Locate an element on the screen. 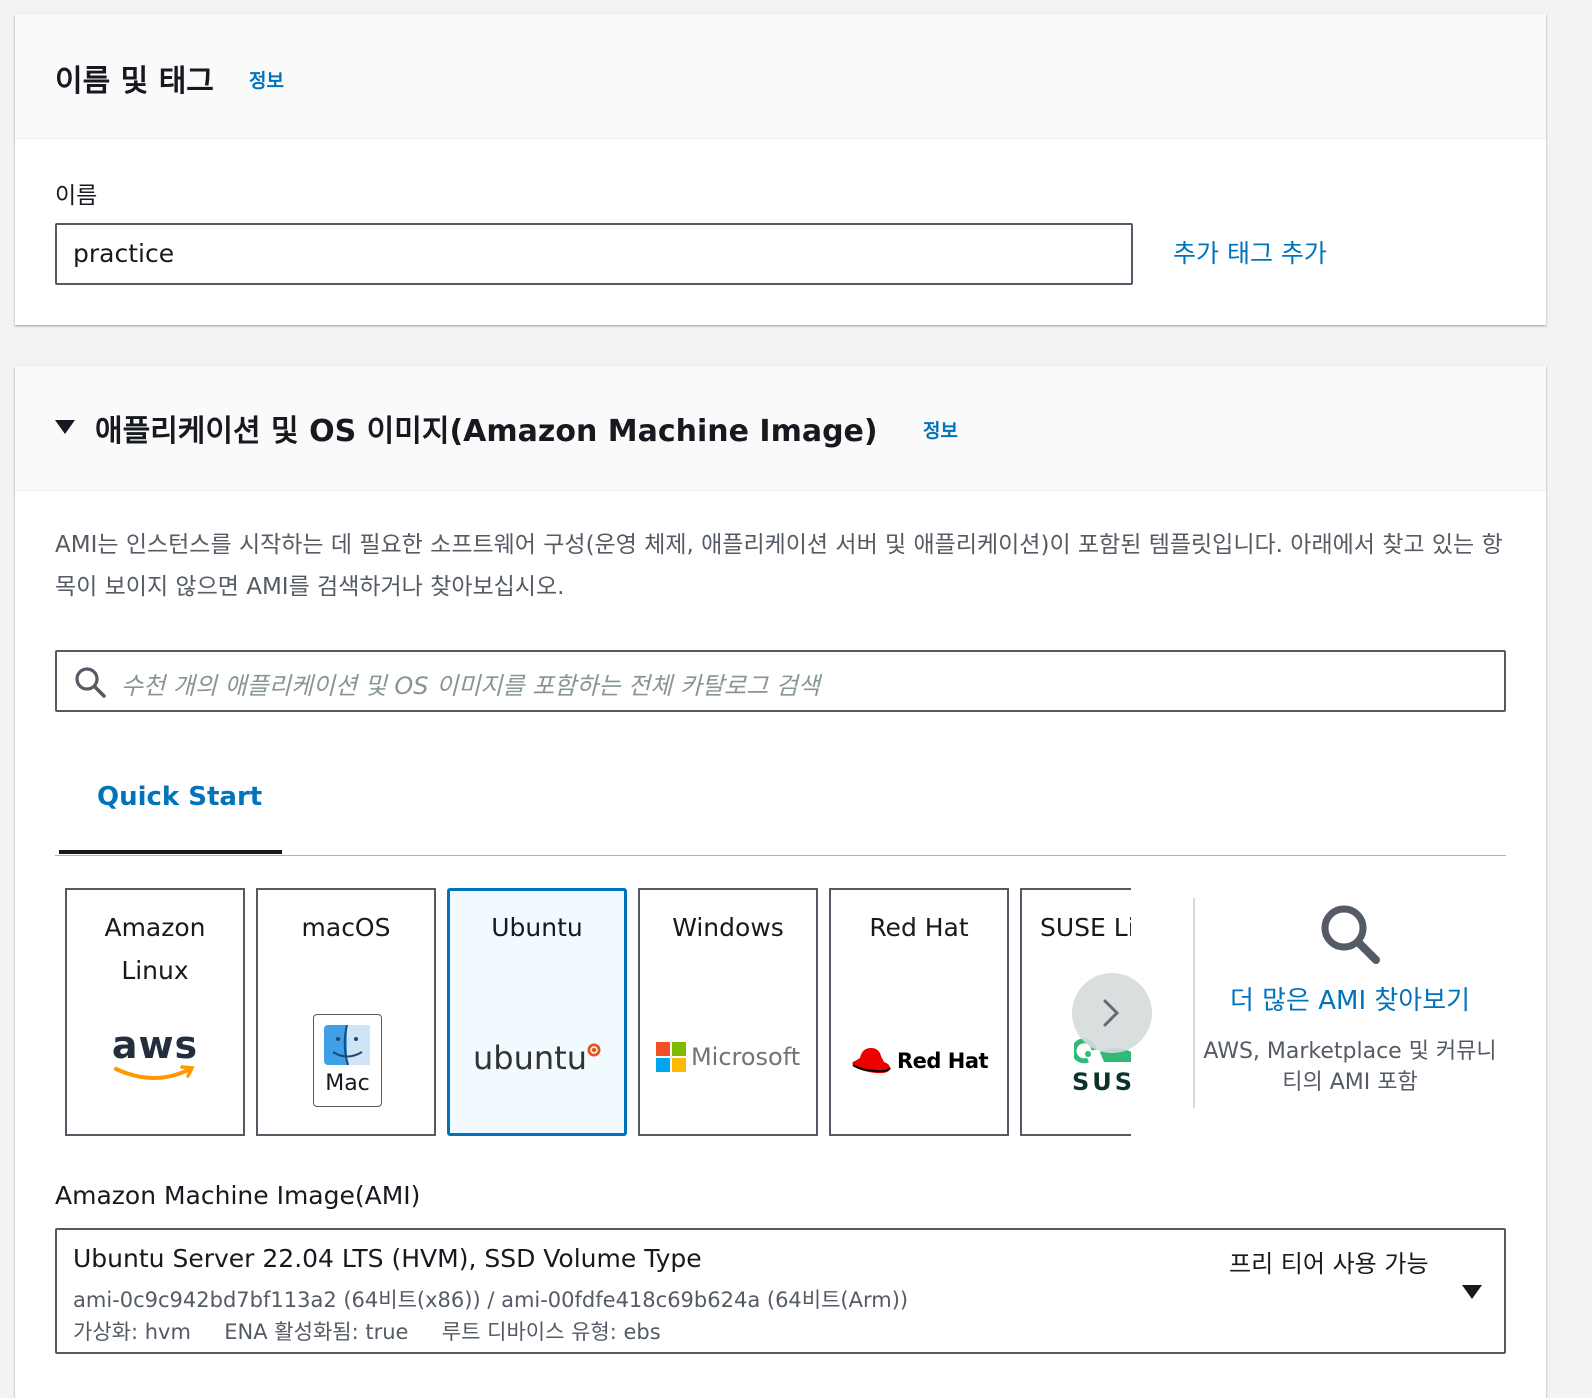 This screenshot has height=1398, width=1592. ami-info-link: 정보 is located at coordinates (940, 429).